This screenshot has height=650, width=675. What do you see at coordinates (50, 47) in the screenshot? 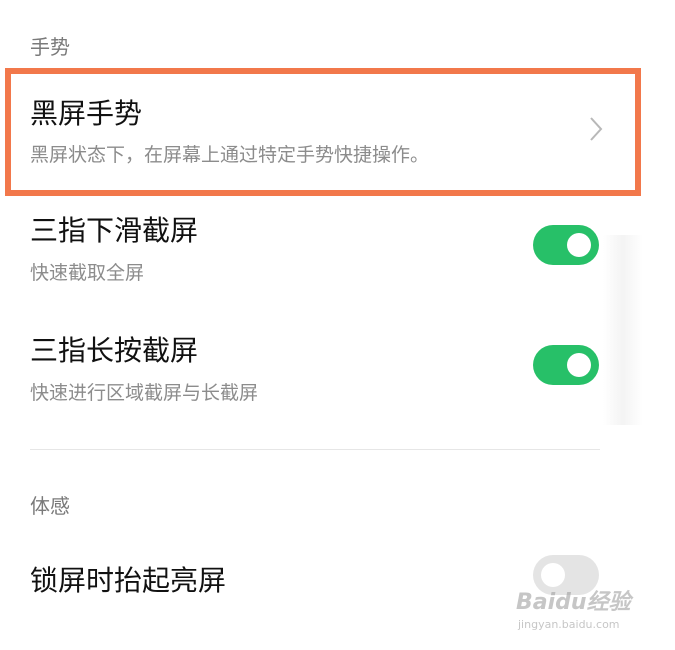
I see `section-header-gesture: 手势` at bounding box center [50, 47].